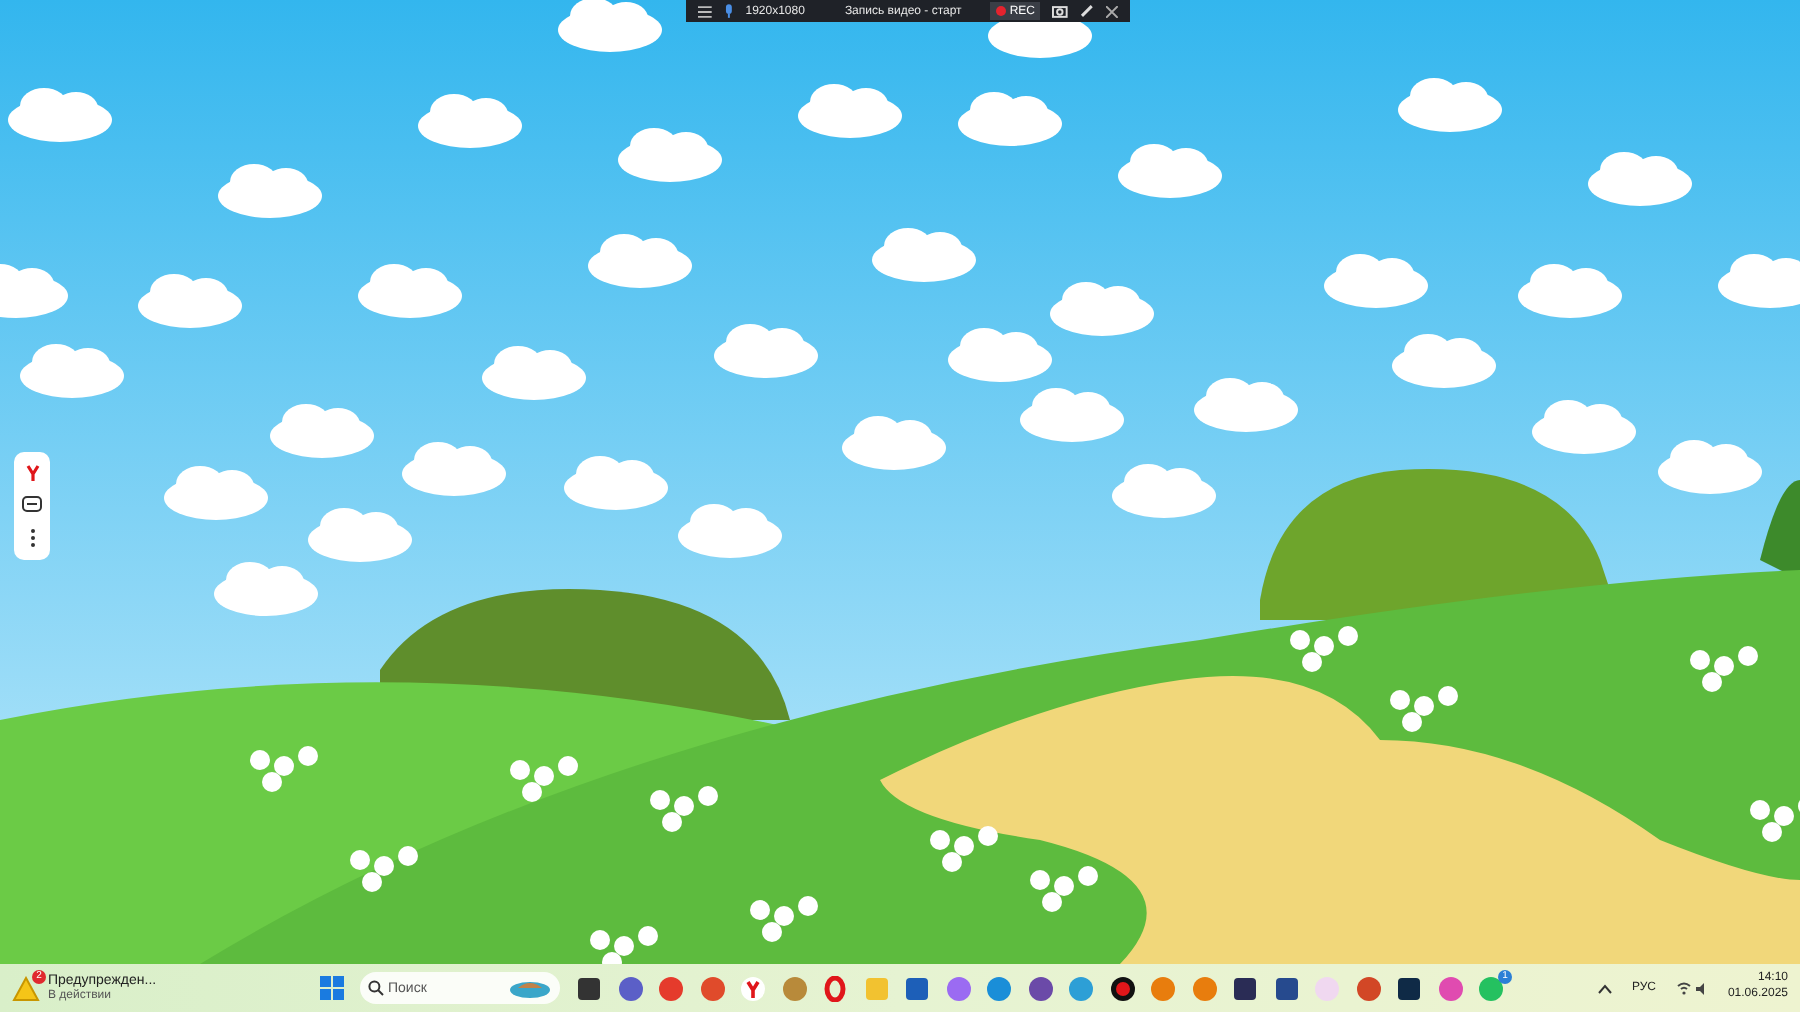 This screenshot has height=1012, width=1800. Describe the element at coordinates (26, 988) in the screenshot. I see `warning-icon` at that location.